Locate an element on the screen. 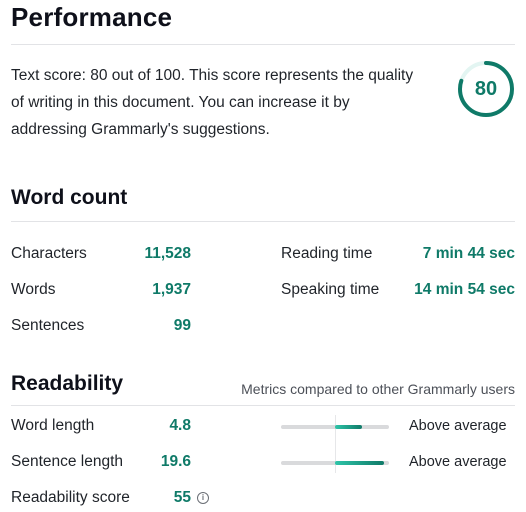 The image size is (526, 512). sentence-length-label: Sentence length is located at coordinates (67, 461).